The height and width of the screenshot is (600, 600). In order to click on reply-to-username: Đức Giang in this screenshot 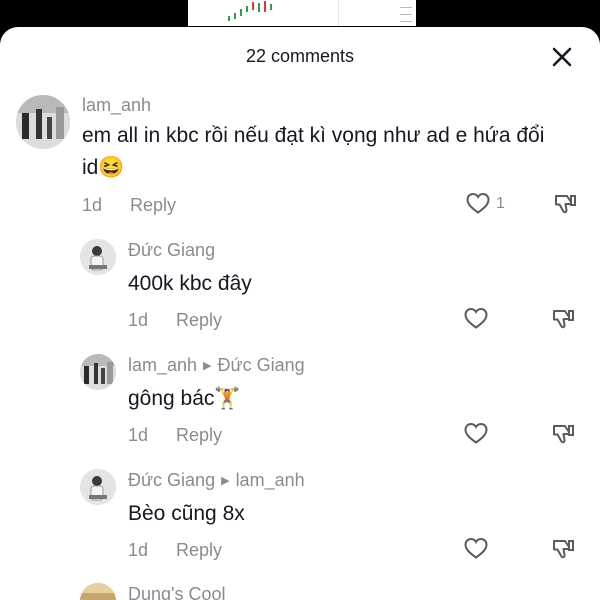, I will do `click(261, 365)`.